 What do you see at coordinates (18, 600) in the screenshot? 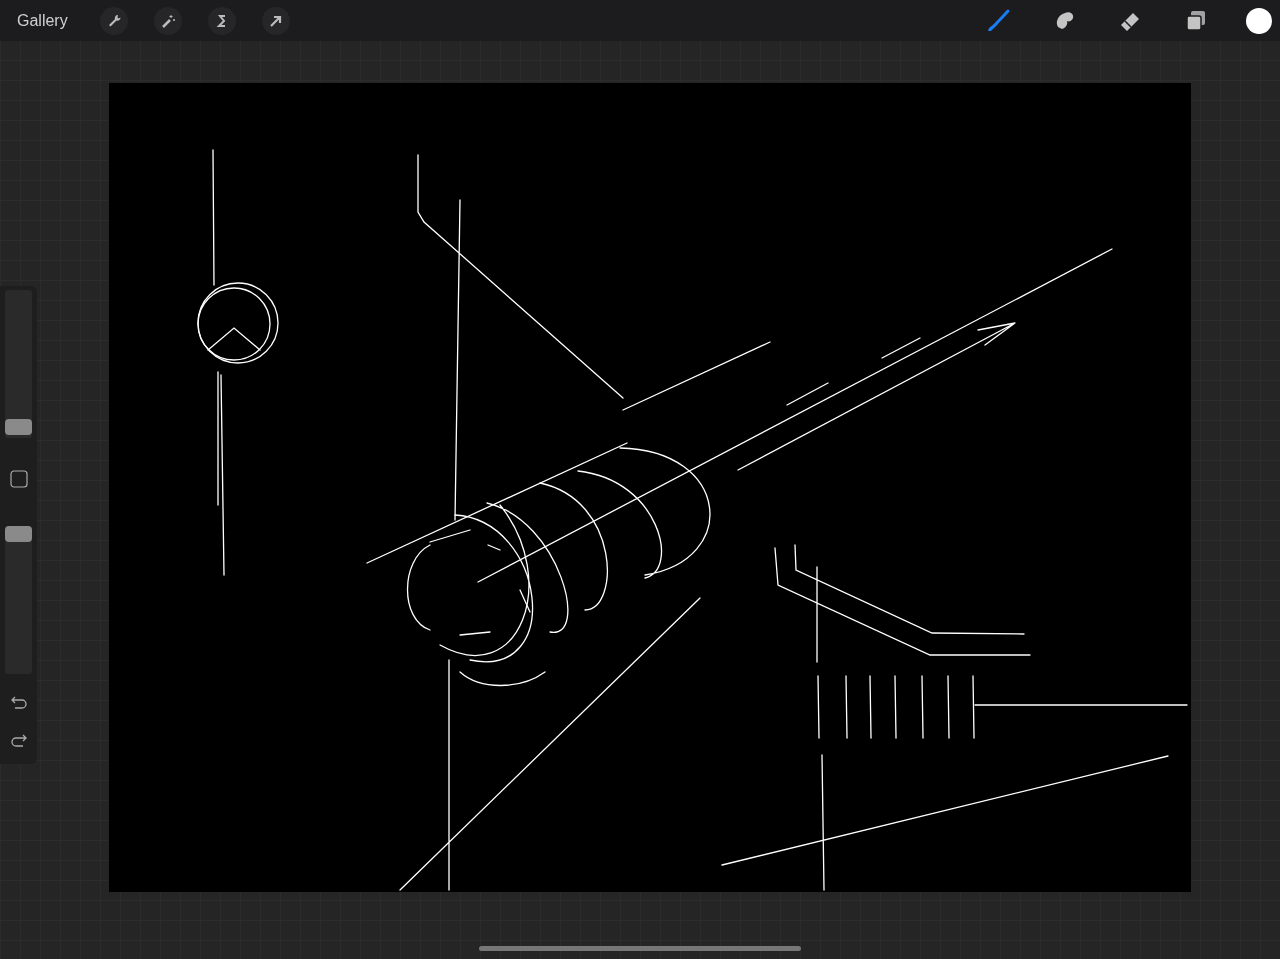
I see `opacity-slider` at bounding box center [18, 600].